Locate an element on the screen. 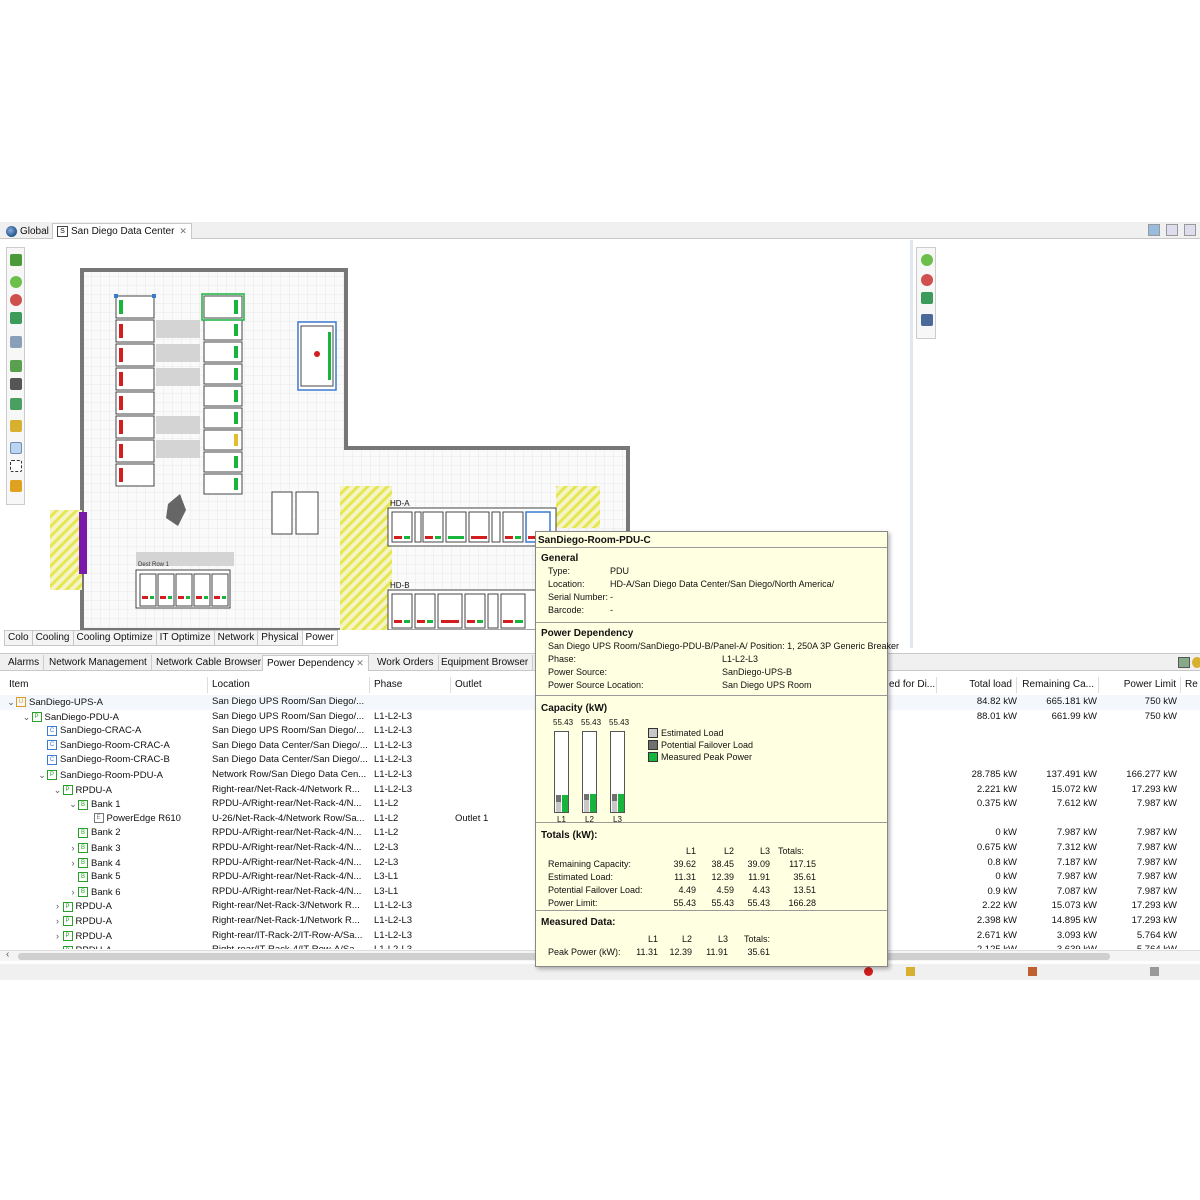  pane-divider is located at coordinates (911, 444).